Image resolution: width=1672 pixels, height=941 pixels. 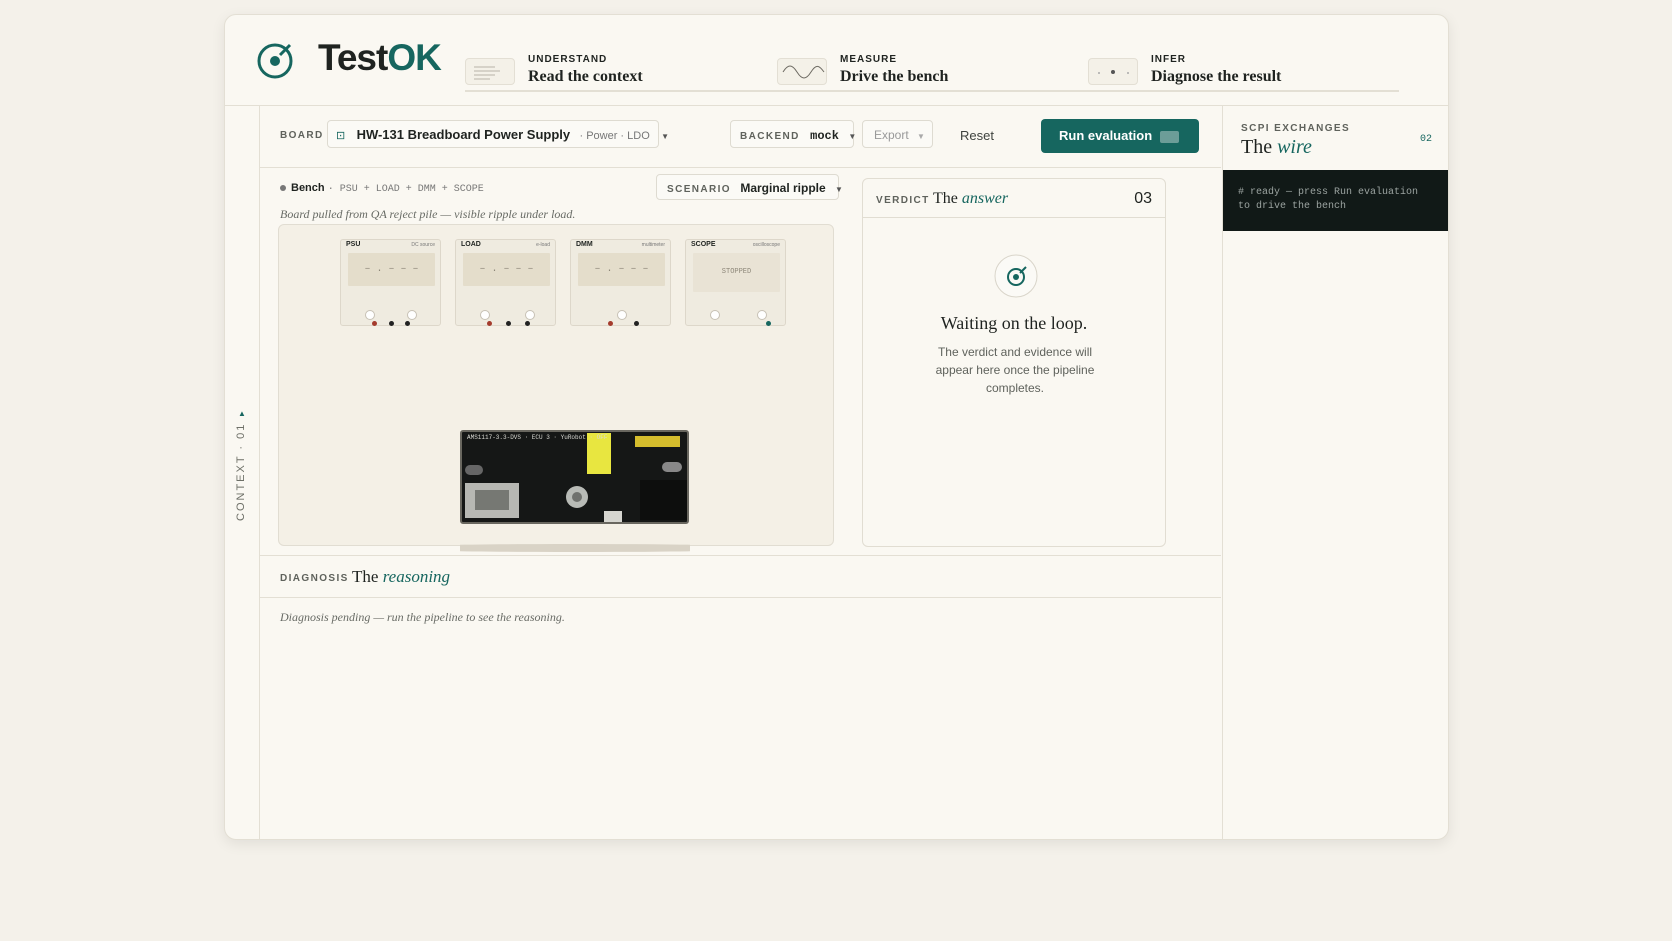 What do you see at coordinates (985, 198) in the screenshot?
I see `verdict-title-accent: answer` at bounding box center [985, 198].